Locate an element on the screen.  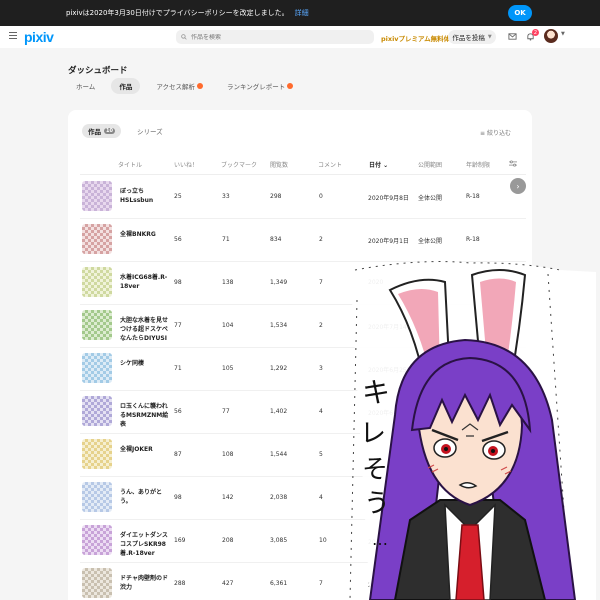
likes-cell: 288 is located at coordinates (180, 583).